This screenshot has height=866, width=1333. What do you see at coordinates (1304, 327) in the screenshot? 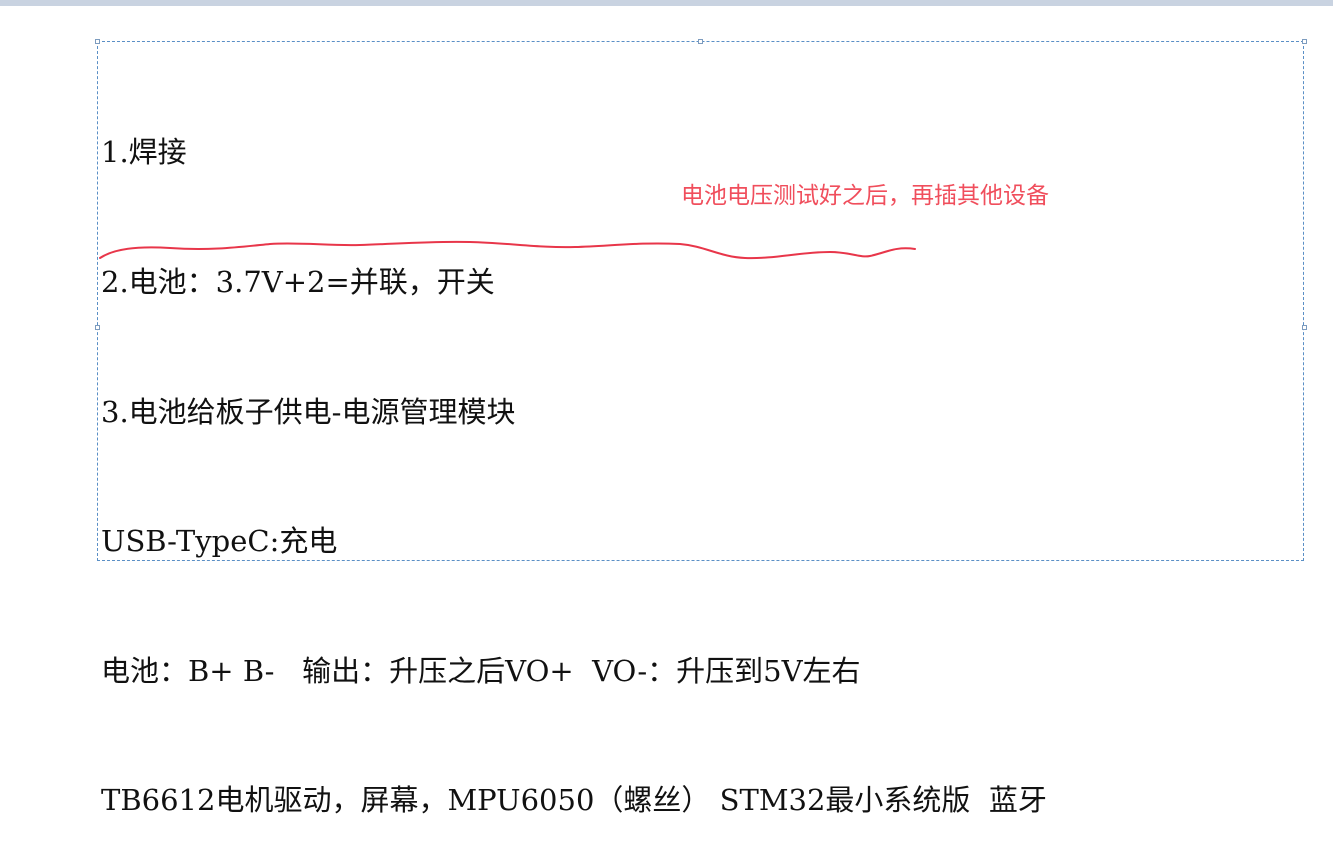
I see `resize-handle-middle-right` at bounding box center [1304, 327].